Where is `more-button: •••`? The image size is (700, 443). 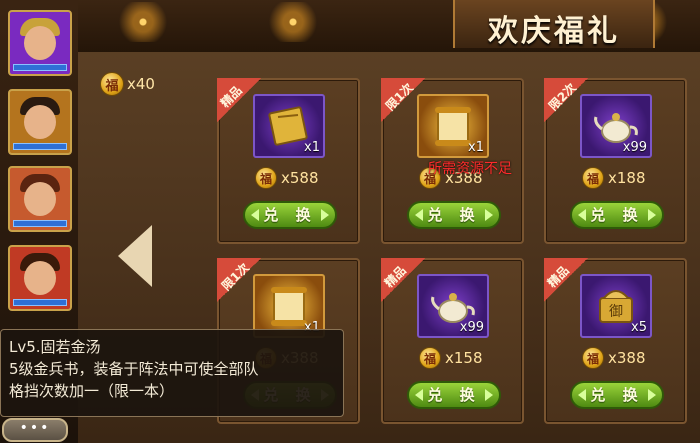
more-button: ••• is located at coordinates (35, 430).